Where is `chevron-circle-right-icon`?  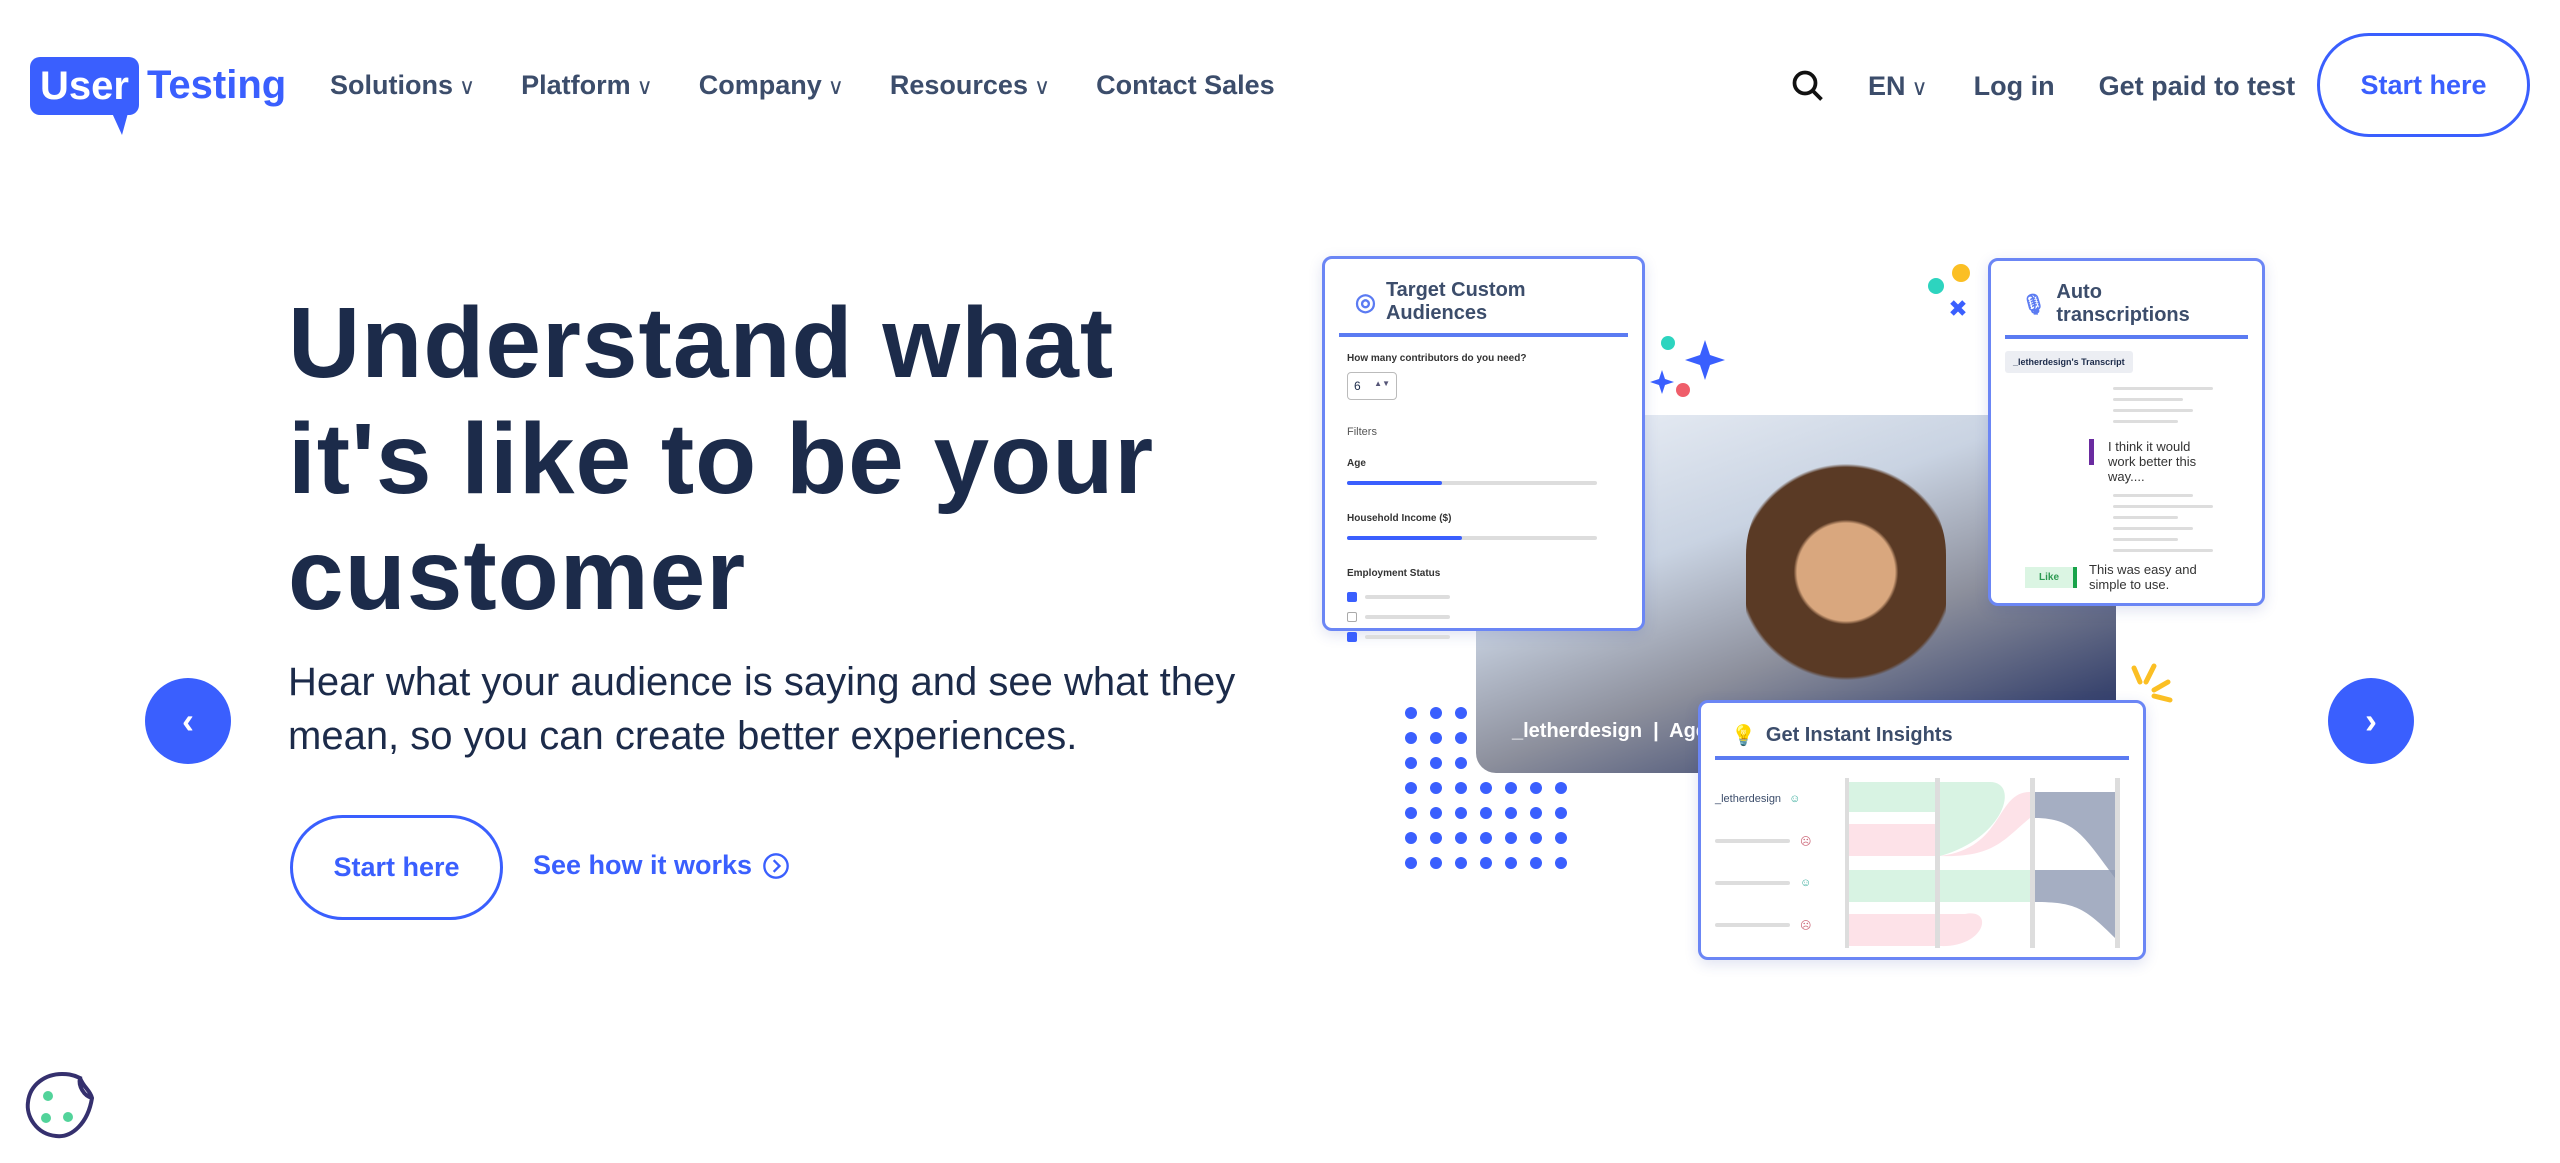
chevron-circle-right-icon is located at coordinates (776, 865).